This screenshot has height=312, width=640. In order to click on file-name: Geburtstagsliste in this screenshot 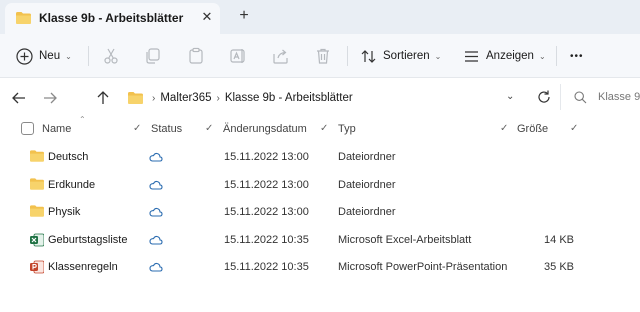, I will do `click(87, 240)`.